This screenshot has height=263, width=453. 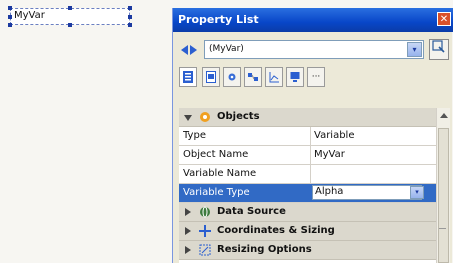 I want to click on collapse-arrow-icon, so click(x=188, y=118).